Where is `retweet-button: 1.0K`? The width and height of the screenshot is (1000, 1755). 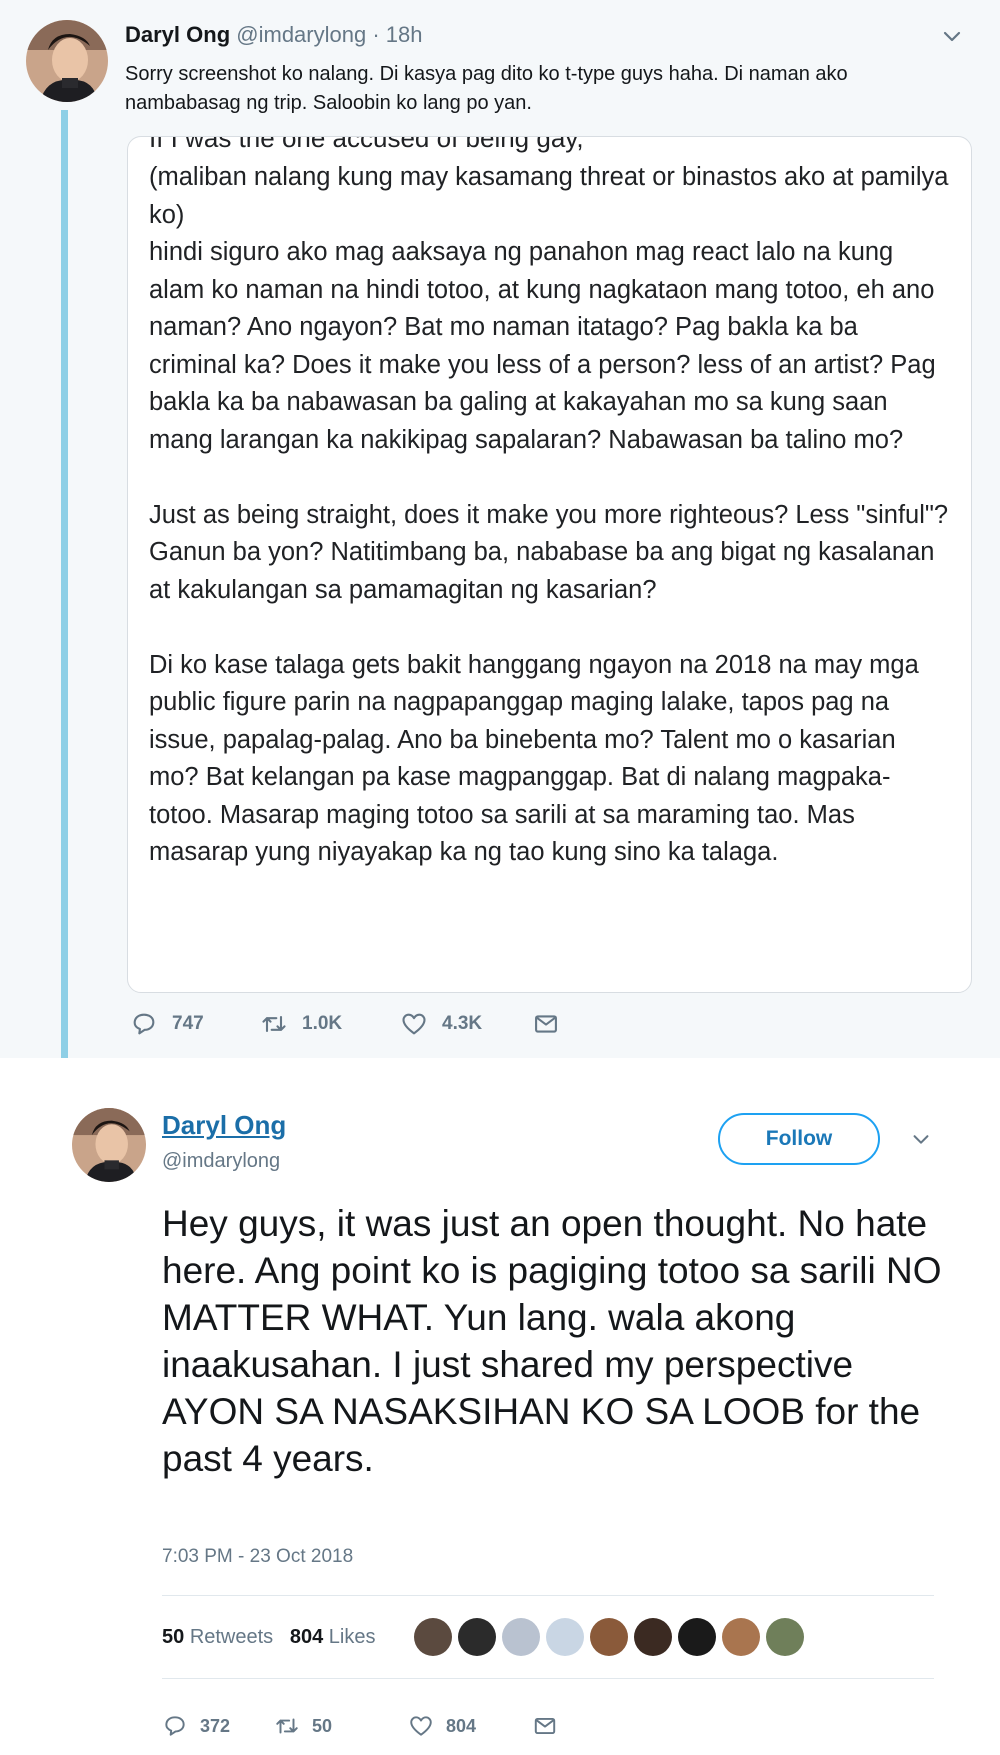 retweet-button: 1.0K is located at coordinates (301, 1024).